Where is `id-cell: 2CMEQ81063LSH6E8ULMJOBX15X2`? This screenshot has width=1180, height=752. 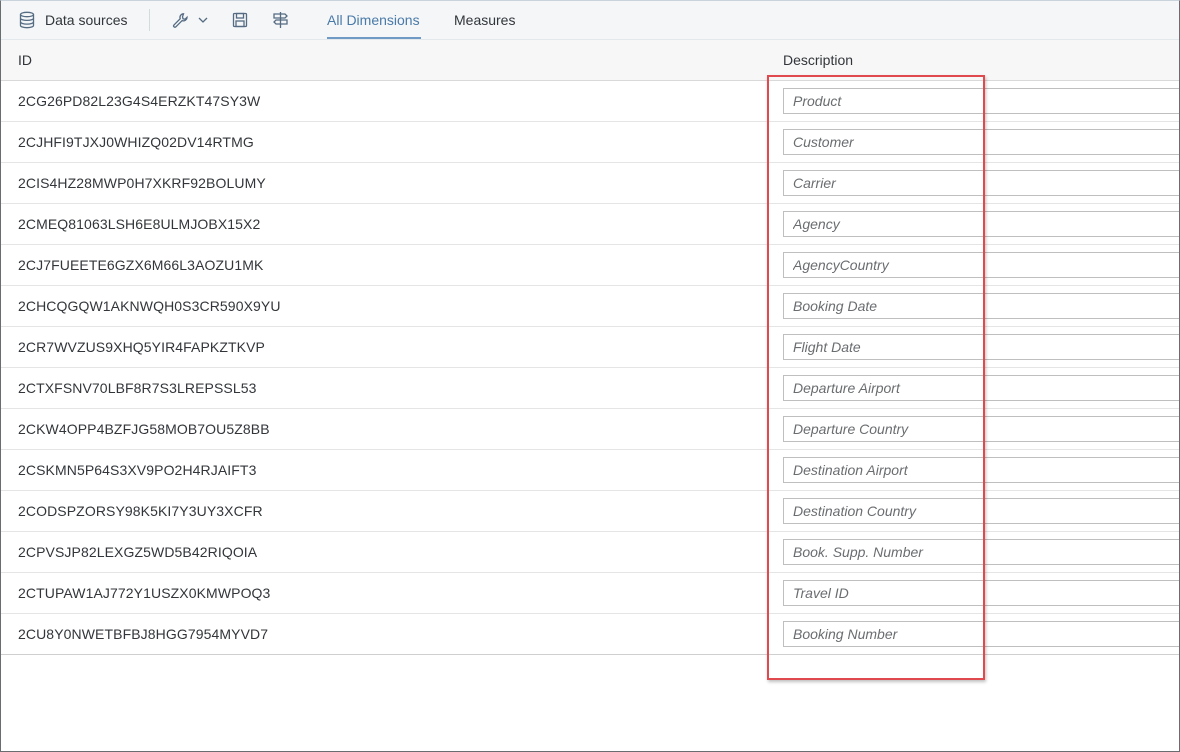
id-cell: 2CMEQ81063LSH6E8ULMJOBX15X2 is located at coordinates (139, 224).